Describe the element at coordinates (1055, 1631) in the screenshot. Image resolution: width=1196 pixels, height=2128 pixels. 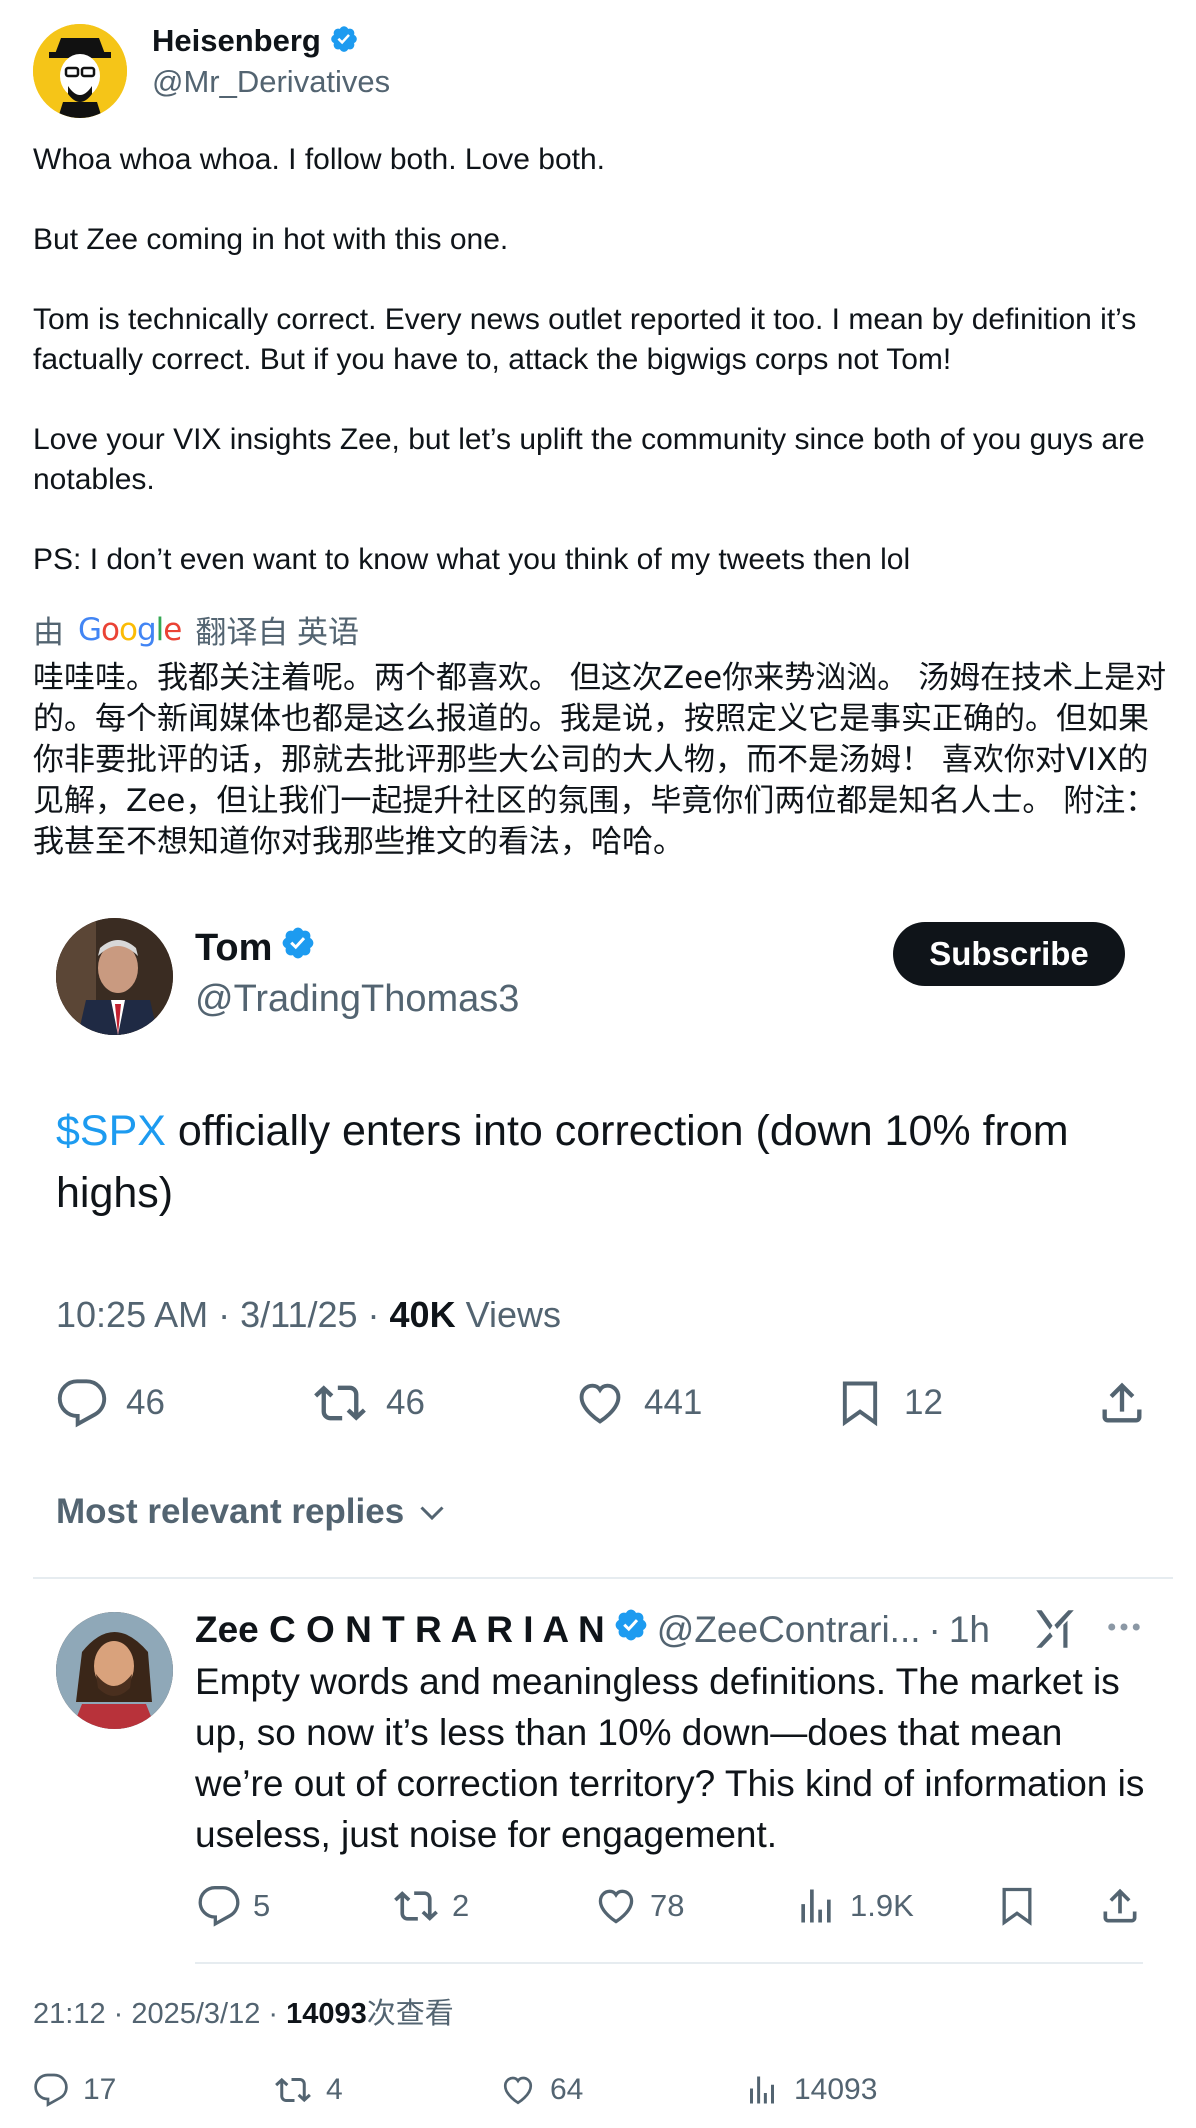
I see `grok-icon` at that location.